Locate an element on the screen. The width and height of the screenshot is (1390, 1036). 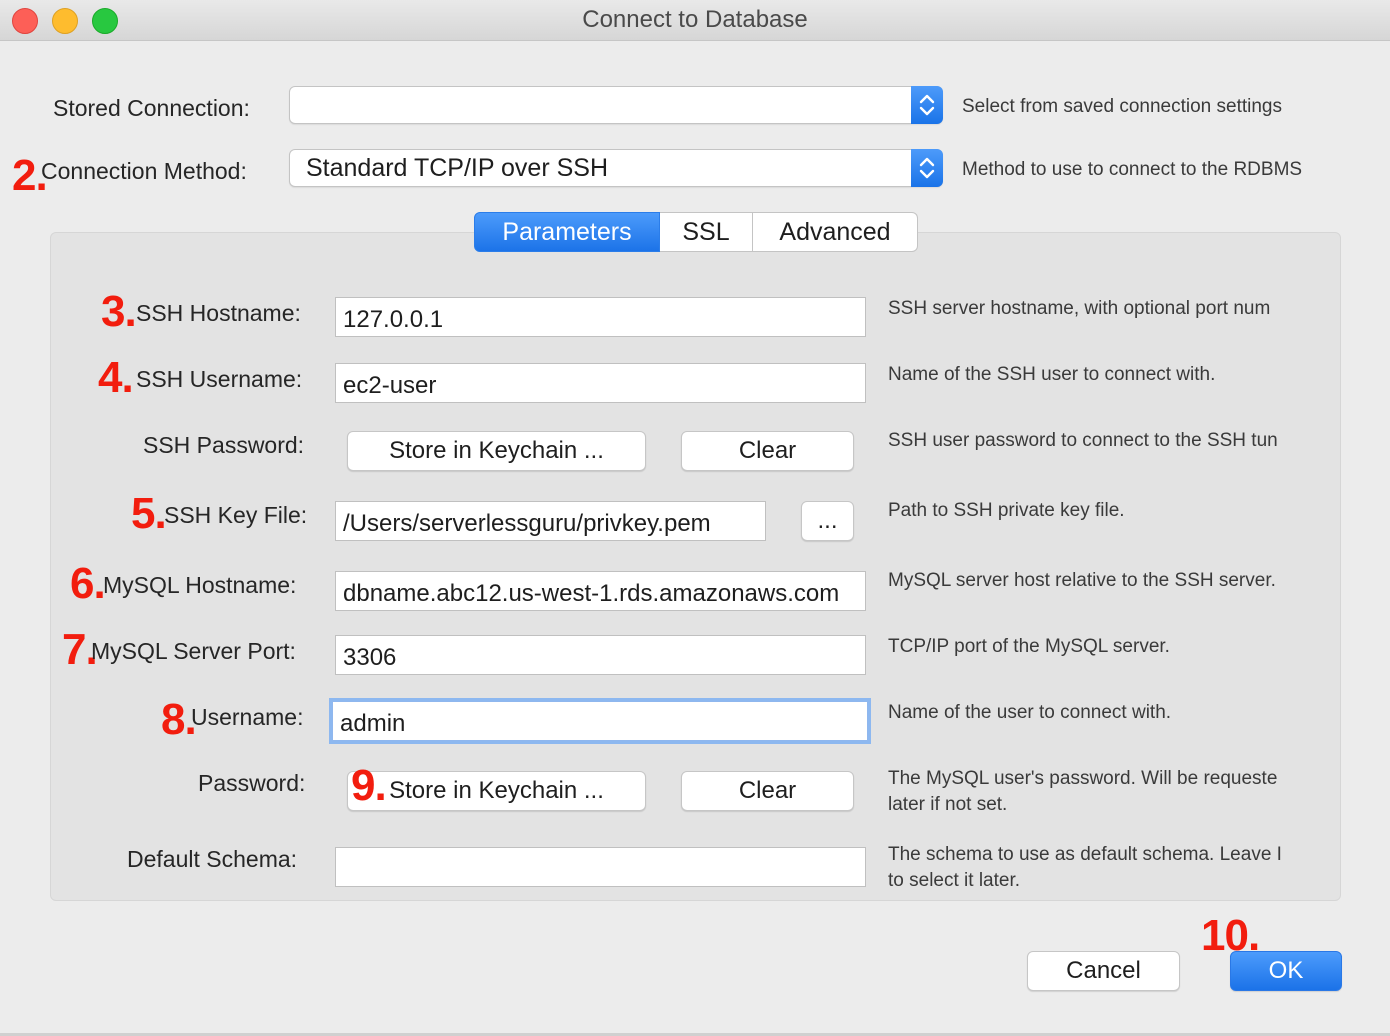
connection-method-select: Standard TCP/IP over SSH is located at coordinates (616, 168).